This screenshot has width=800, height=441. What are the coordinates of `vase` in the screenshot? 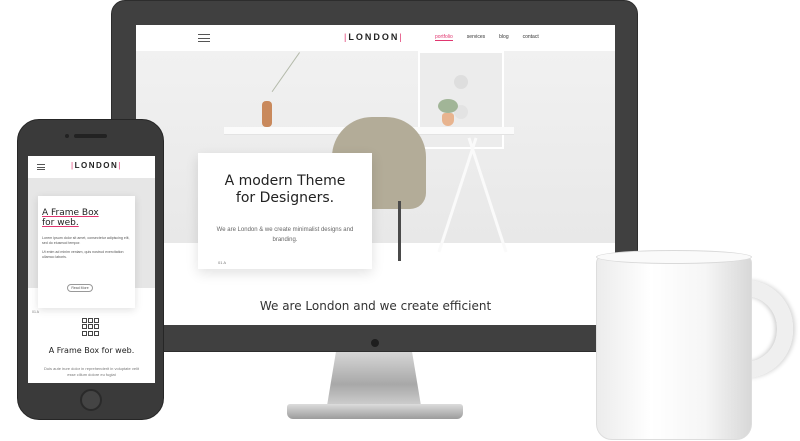 It's located at (267, 114).